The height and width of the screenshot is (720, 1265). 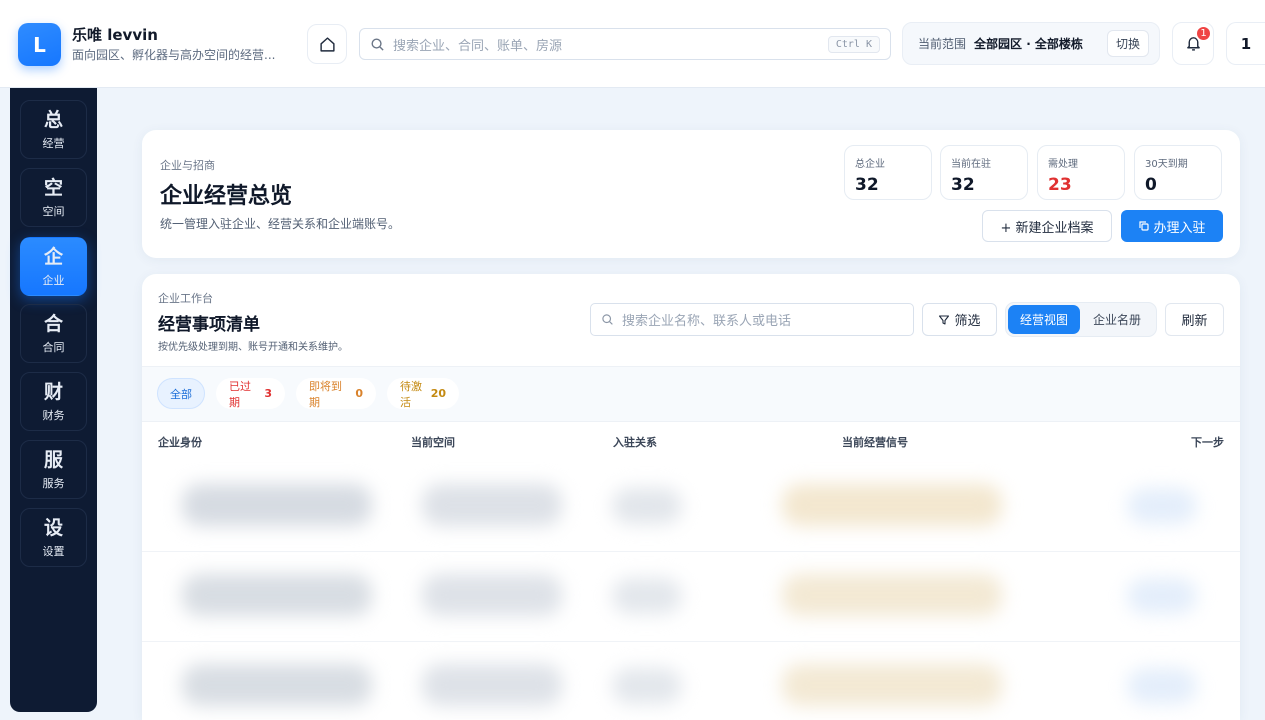 I want to click on scope-switch-button: 切换, so click(x=1127, y=43).